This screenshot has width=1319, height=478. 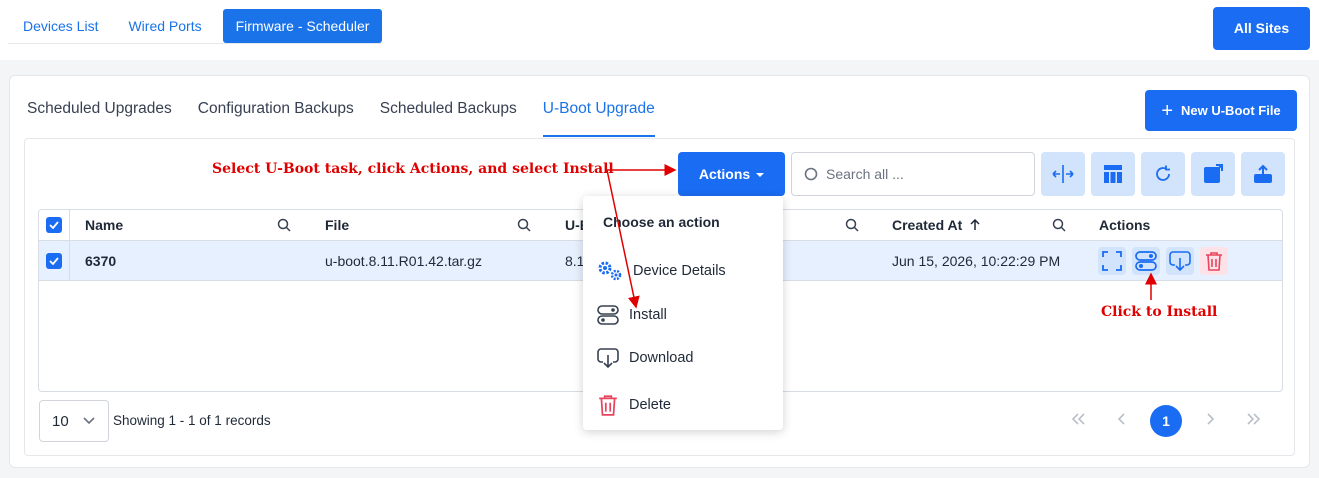 I want to click on menu-item-install: Install, so click(x=632, y=315).